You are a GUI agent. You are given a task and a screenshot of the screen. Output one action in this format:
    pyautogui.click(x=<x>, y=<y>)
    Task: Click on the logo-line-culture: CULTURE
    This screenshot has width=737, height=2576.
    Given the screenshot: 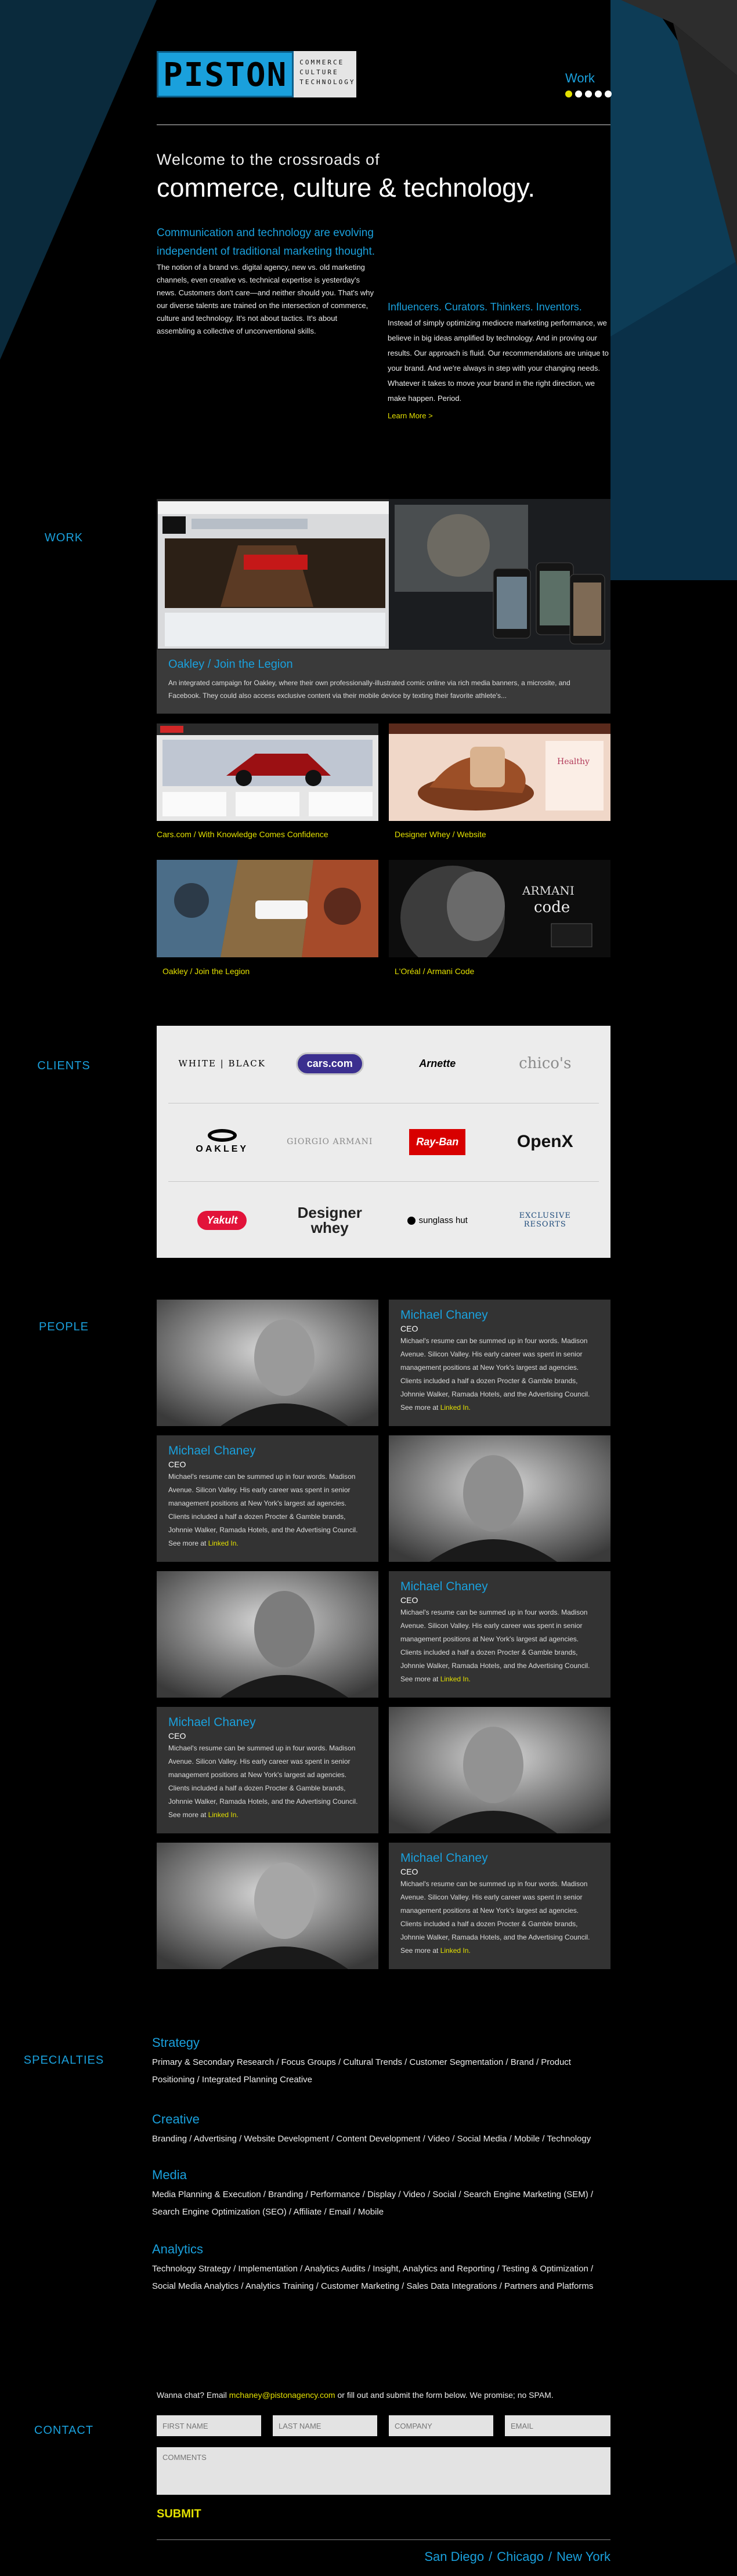 What is the action you would take?
    pyautogui.click(x=319, y=72)
    